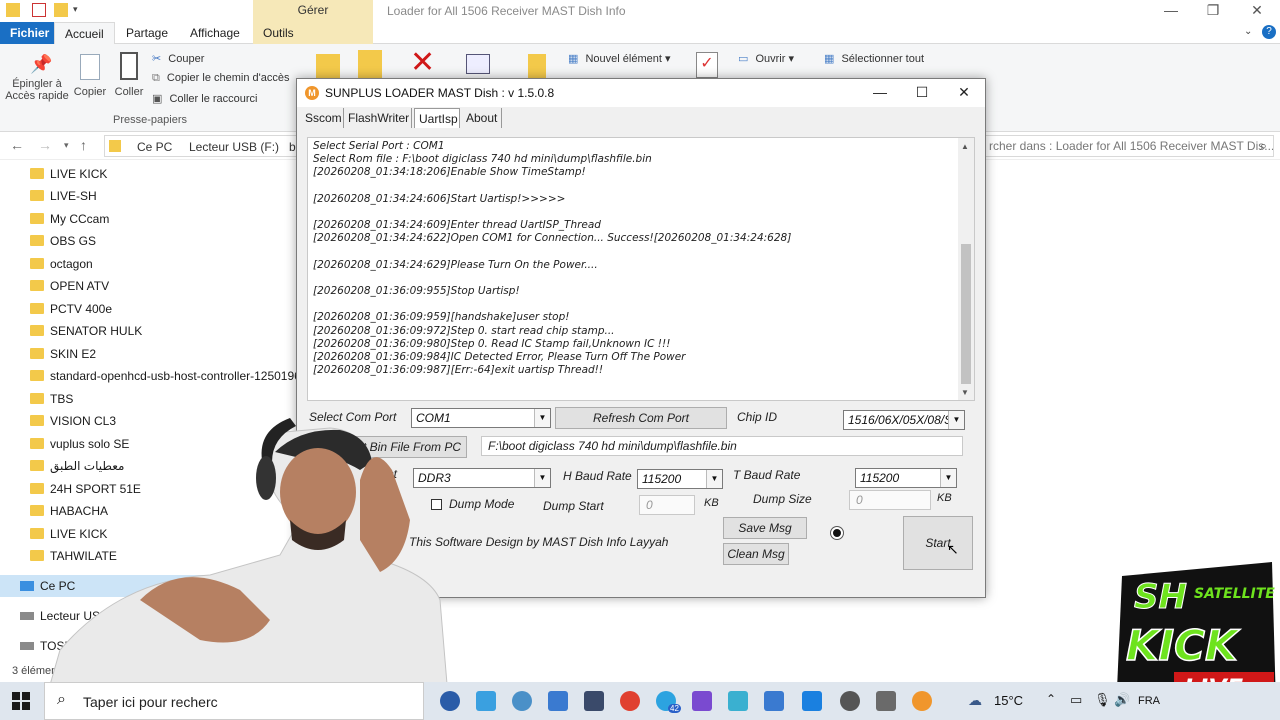 Image resolution: width=1280 pixels, height=720 pixels. What do you see at coordinates (558, 701) in the screenshot?
I see `calculator-icon` at bounding box center [558, 701].